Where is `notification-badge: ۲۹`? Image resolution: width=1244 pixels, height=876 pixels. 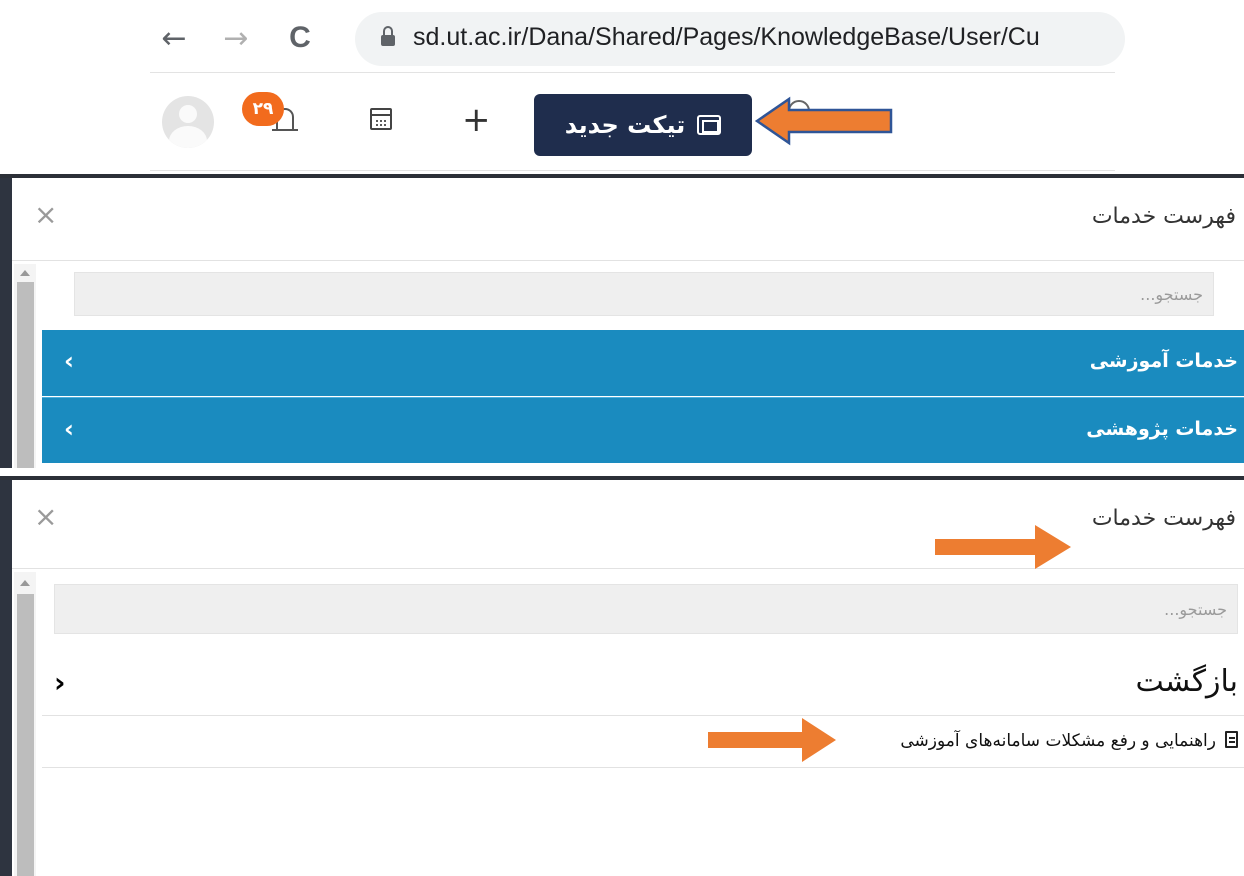 notification-badge: ۲۹ is located at coordinates (263, 109).